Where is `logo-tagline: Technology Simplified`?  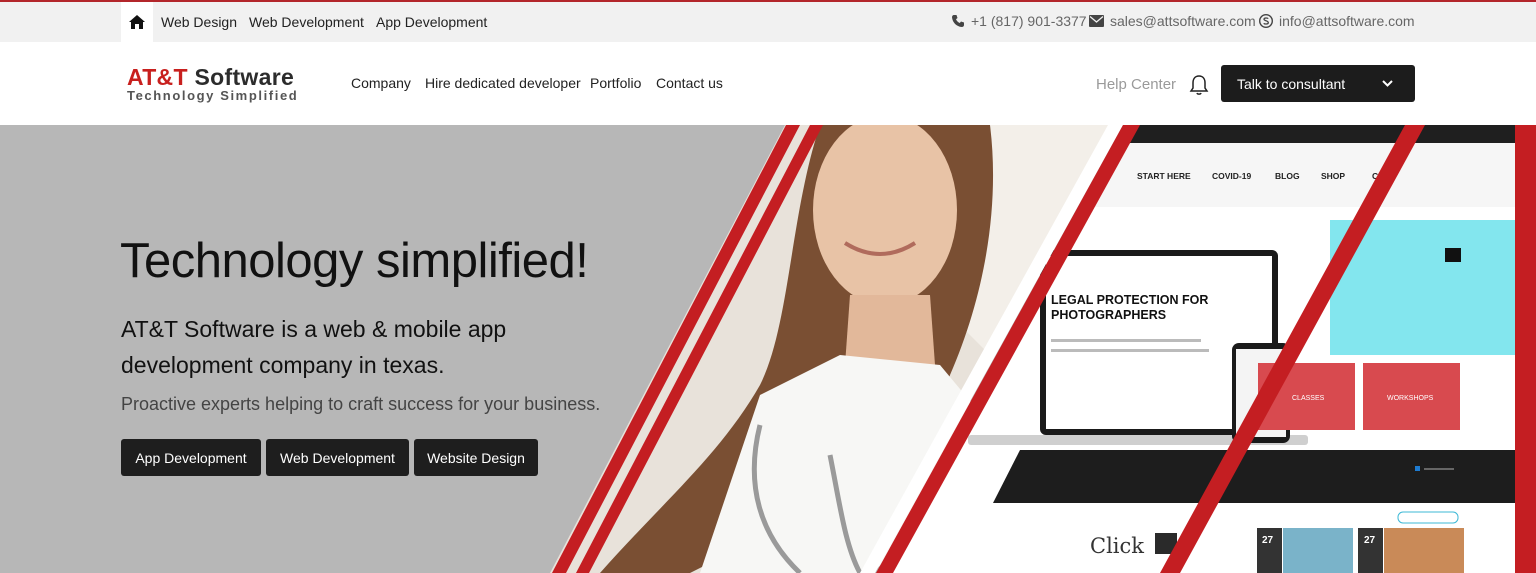 logo-tagline: Technology Simplified is located at coordinates (213, 95).